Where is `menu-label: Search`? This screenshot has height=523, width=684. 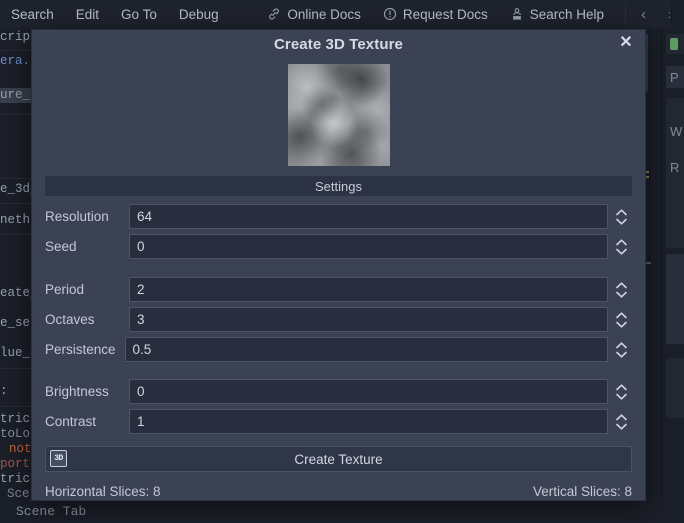 menu-label: Search is located at coordinates (32, 14).